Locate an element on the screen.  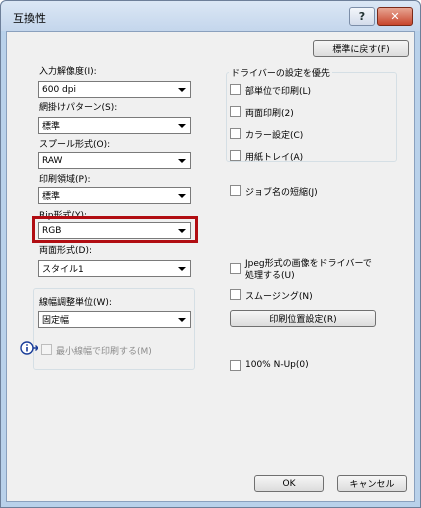
input-resolution-value: 600 dpi is located at coordinates (59, 89).